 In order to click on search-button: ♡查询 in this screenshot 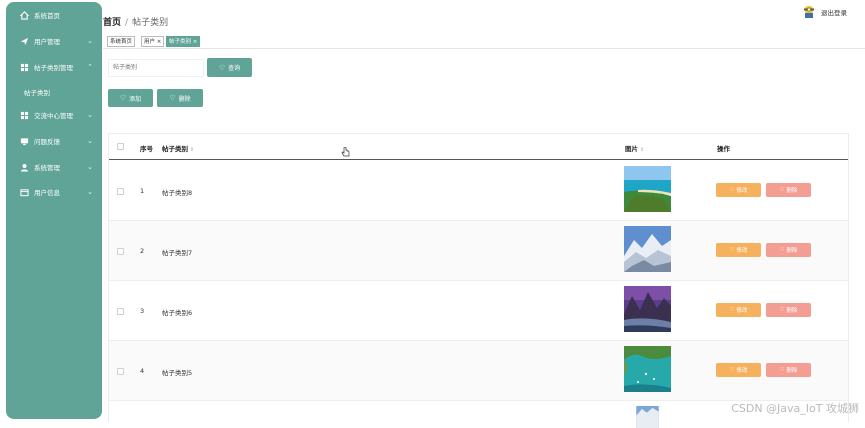, I will do `click(229, 67)`.